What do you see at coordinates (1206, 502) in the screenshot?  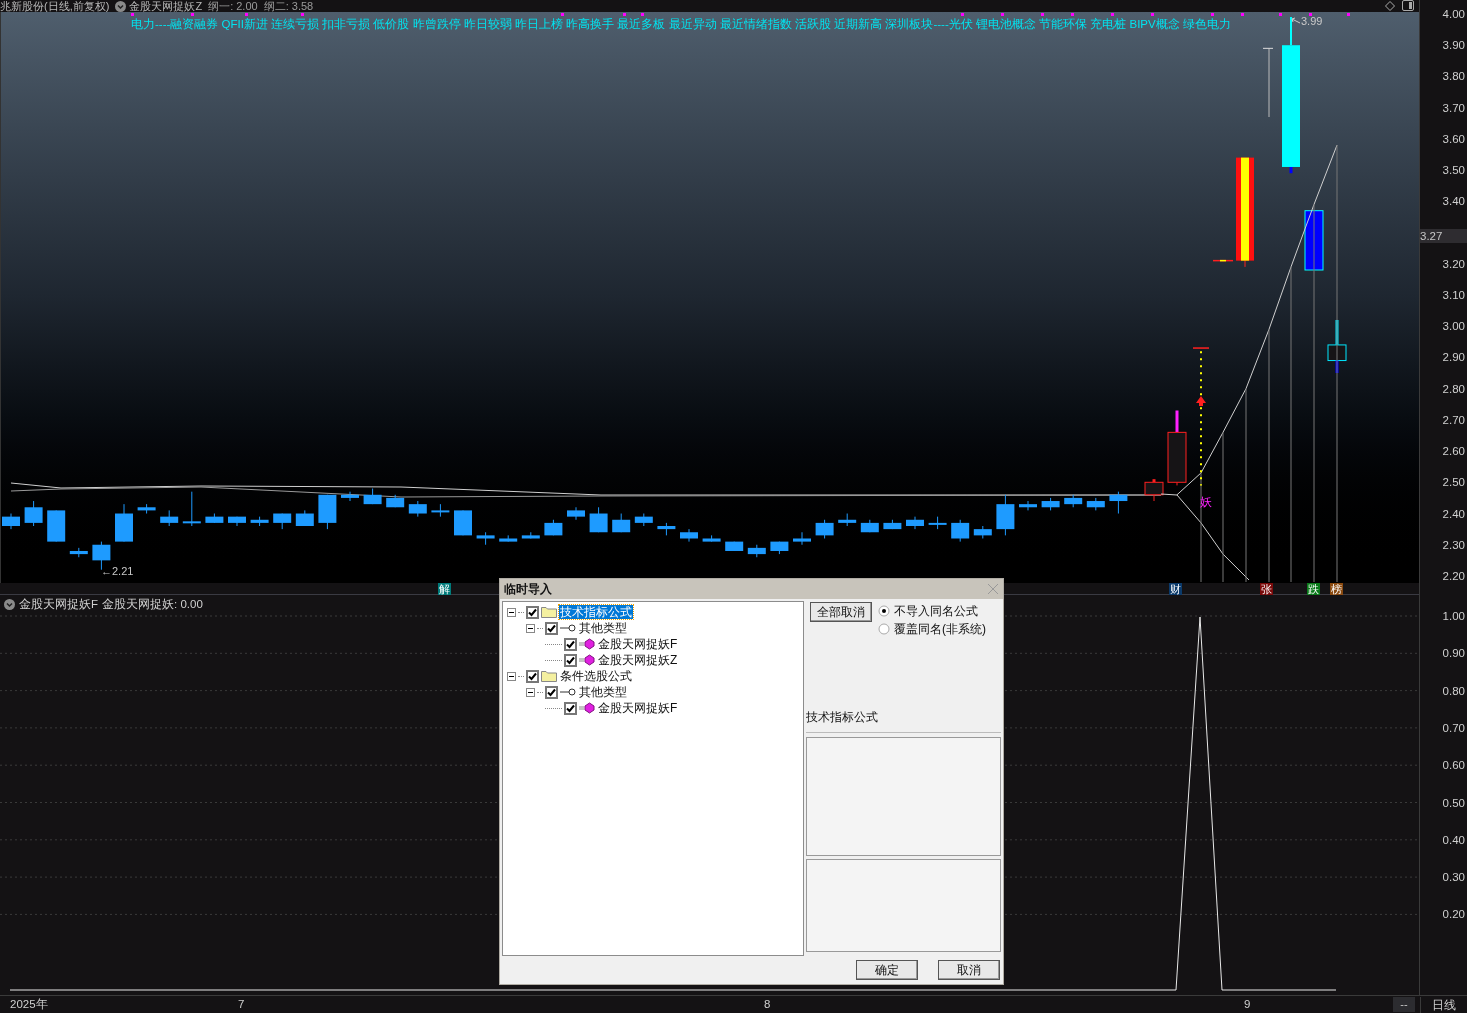 I see `signal-label: 妖` at bounding box center [1206, 502].